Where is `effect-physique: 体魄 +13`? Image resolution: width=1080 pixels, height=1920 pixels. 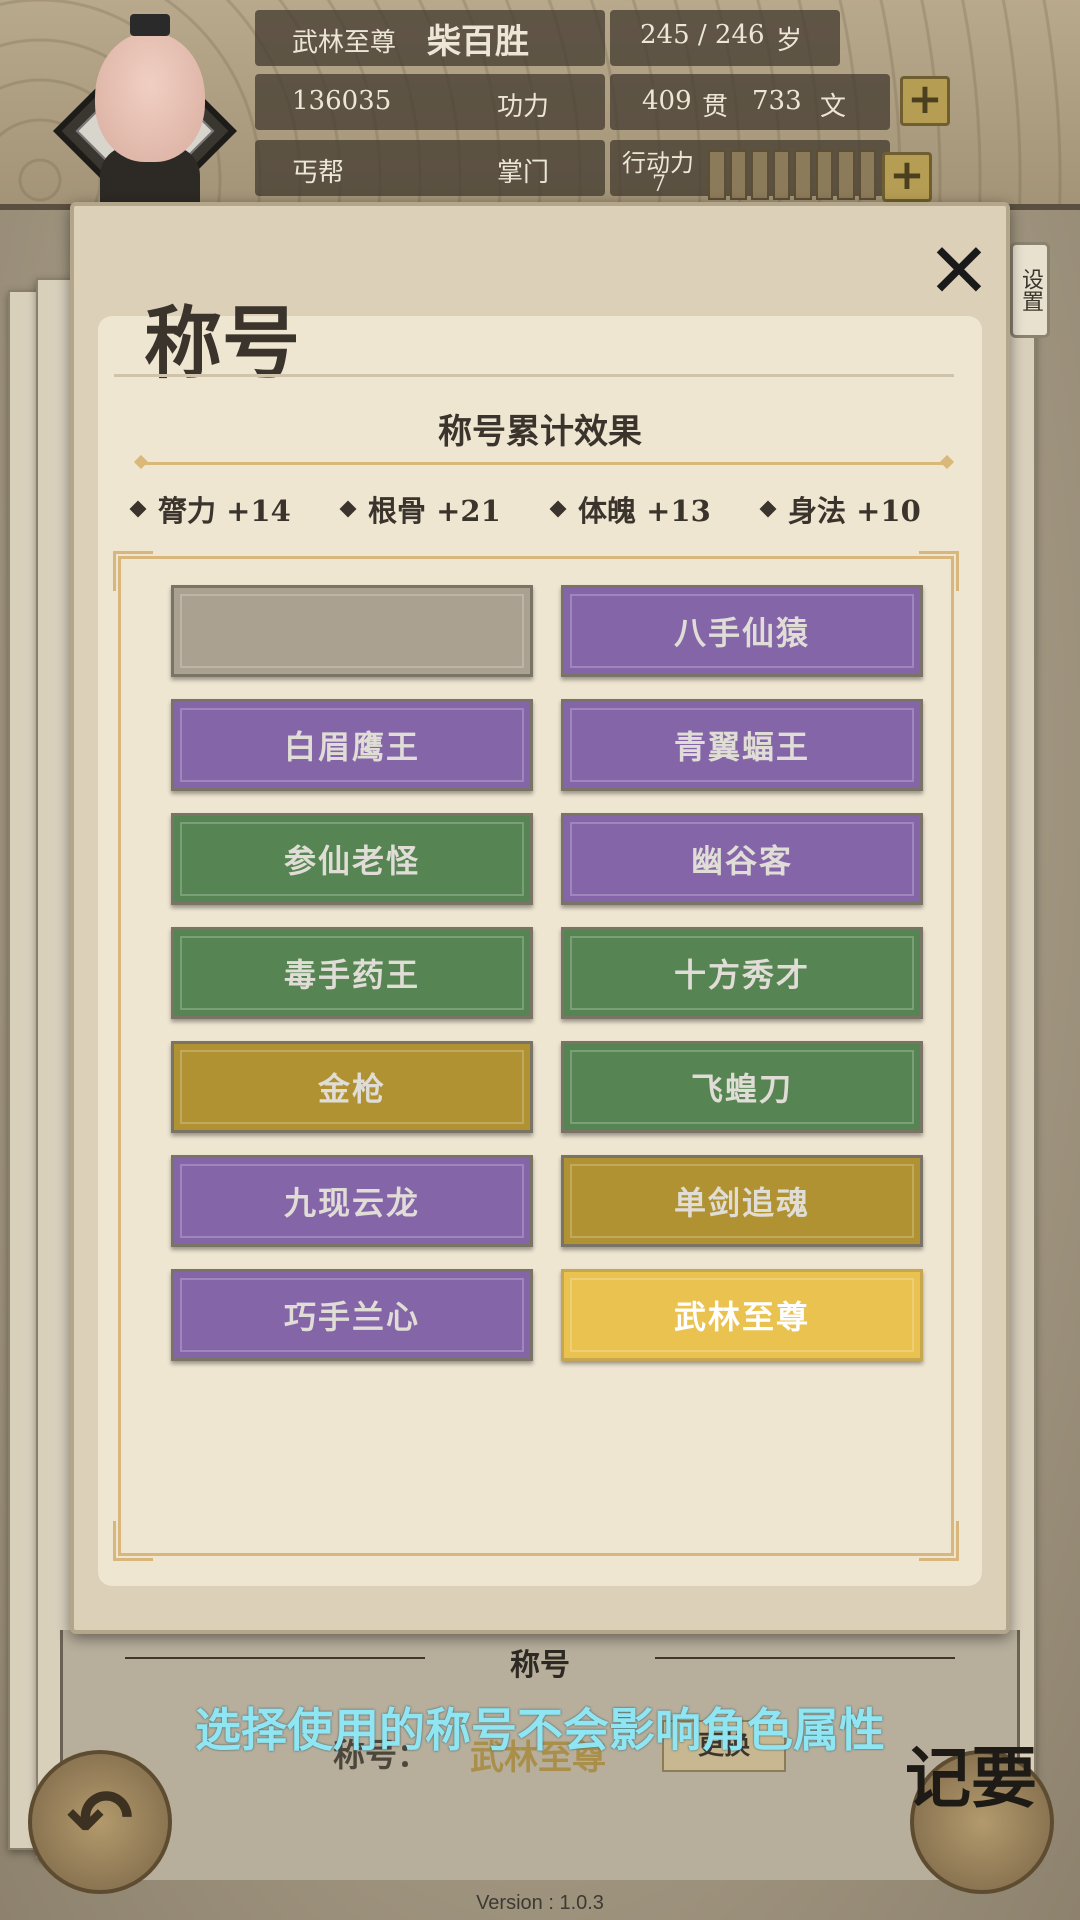 effect-physique: 体魄 +13 is located at coordinates (655, 509).